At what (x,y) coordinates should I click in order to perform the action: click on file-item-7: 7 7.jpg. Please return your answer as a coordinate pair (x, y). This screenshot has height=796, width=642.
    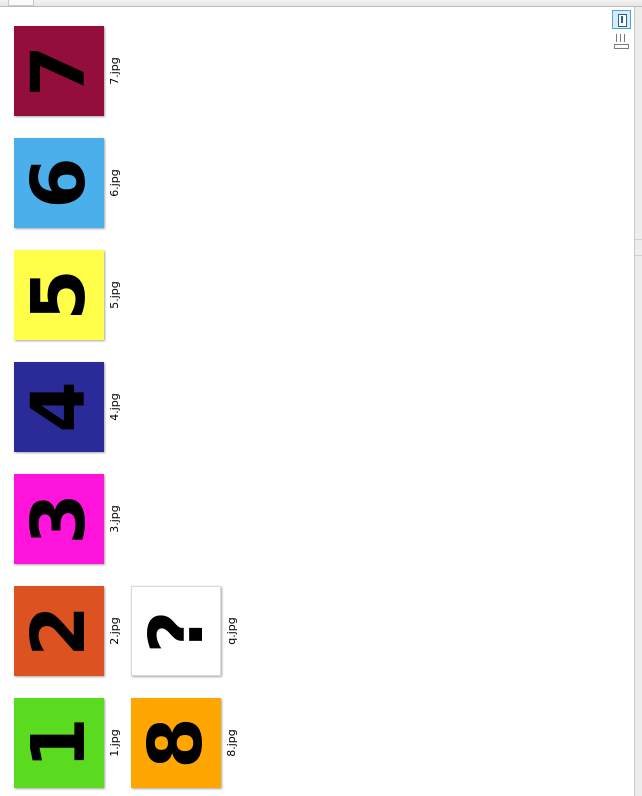
    Looking at the image, I should click on (69, 72).